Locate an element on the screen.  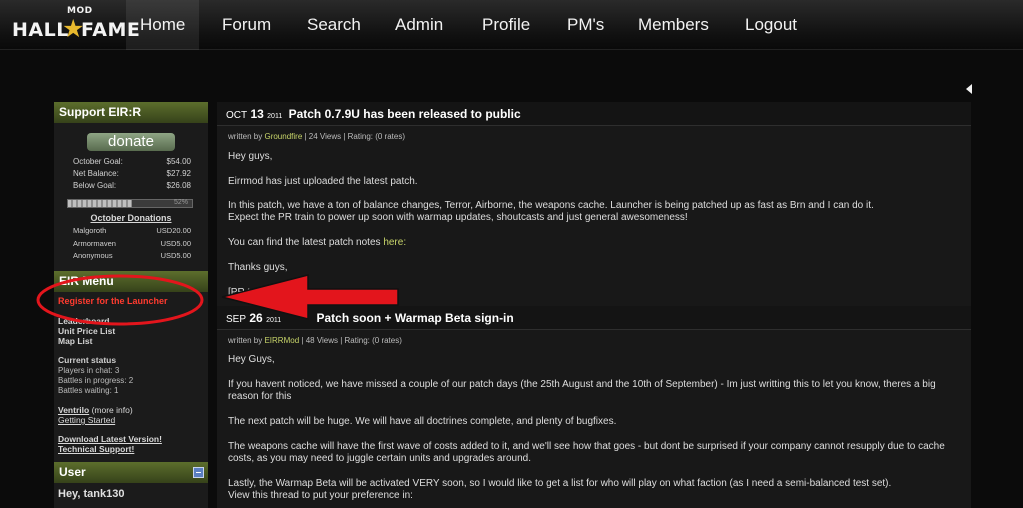
getting-started-row: Getting Started is located at coordinates (86, 420).